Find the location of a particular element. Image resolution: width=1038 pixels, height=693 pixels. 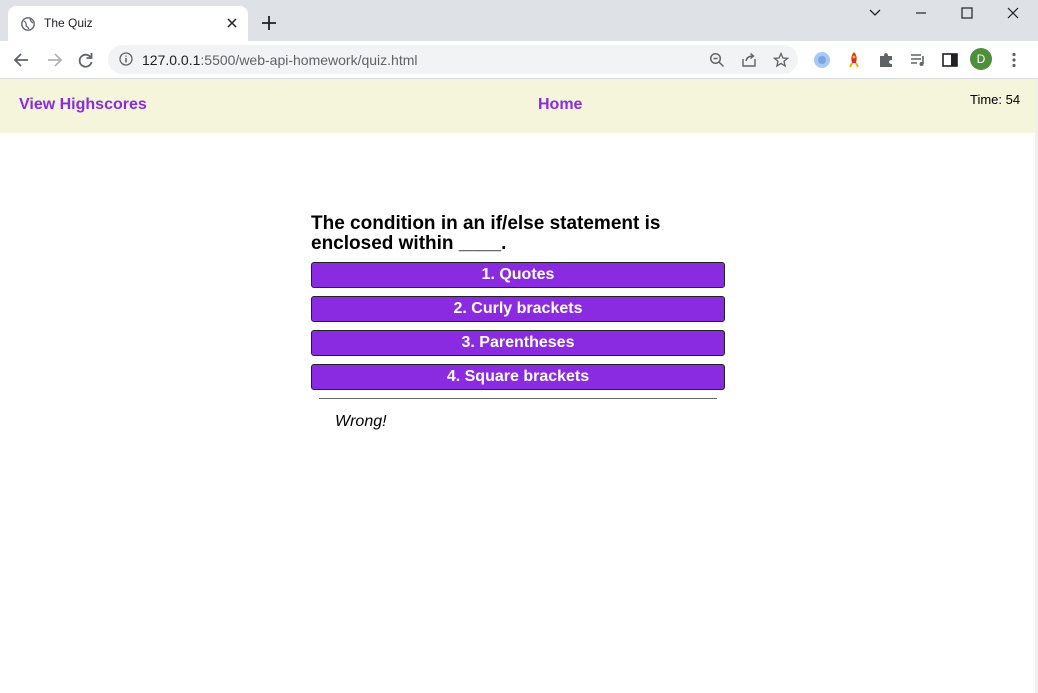

choice-button-1: 1. Quotes is located at coordinates (518, 275).